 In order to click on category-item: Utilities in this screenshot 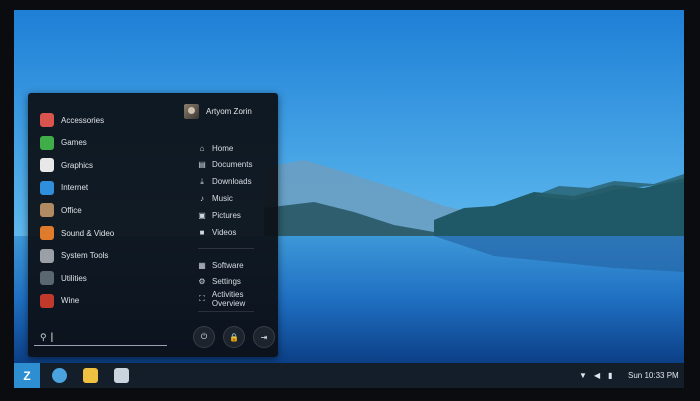, I will do `click(63, 278)`.